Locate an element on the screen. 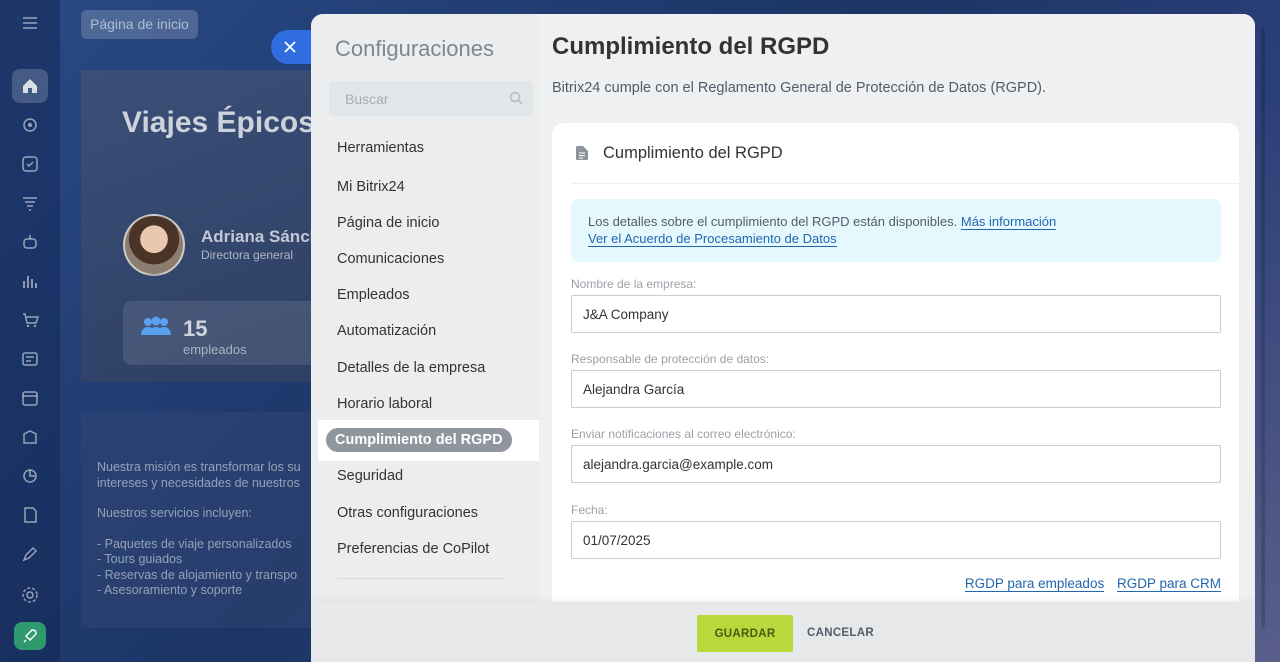 This screenshot has width=1280, height=662. employee-count: 15 is located at coordinates (195, 328).